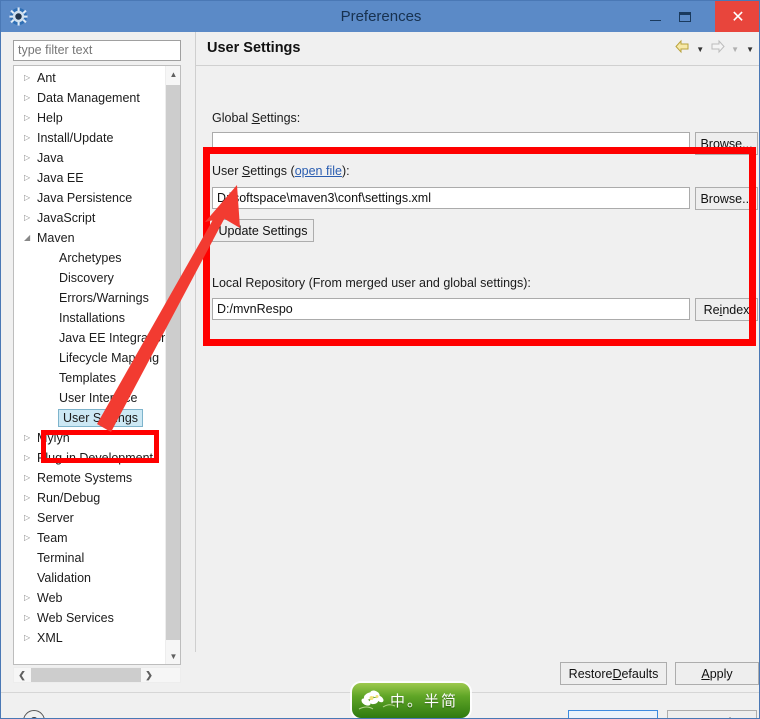  I want to click on sidebar-item-install-update: ▷ Install/Update, so click(90, 138).